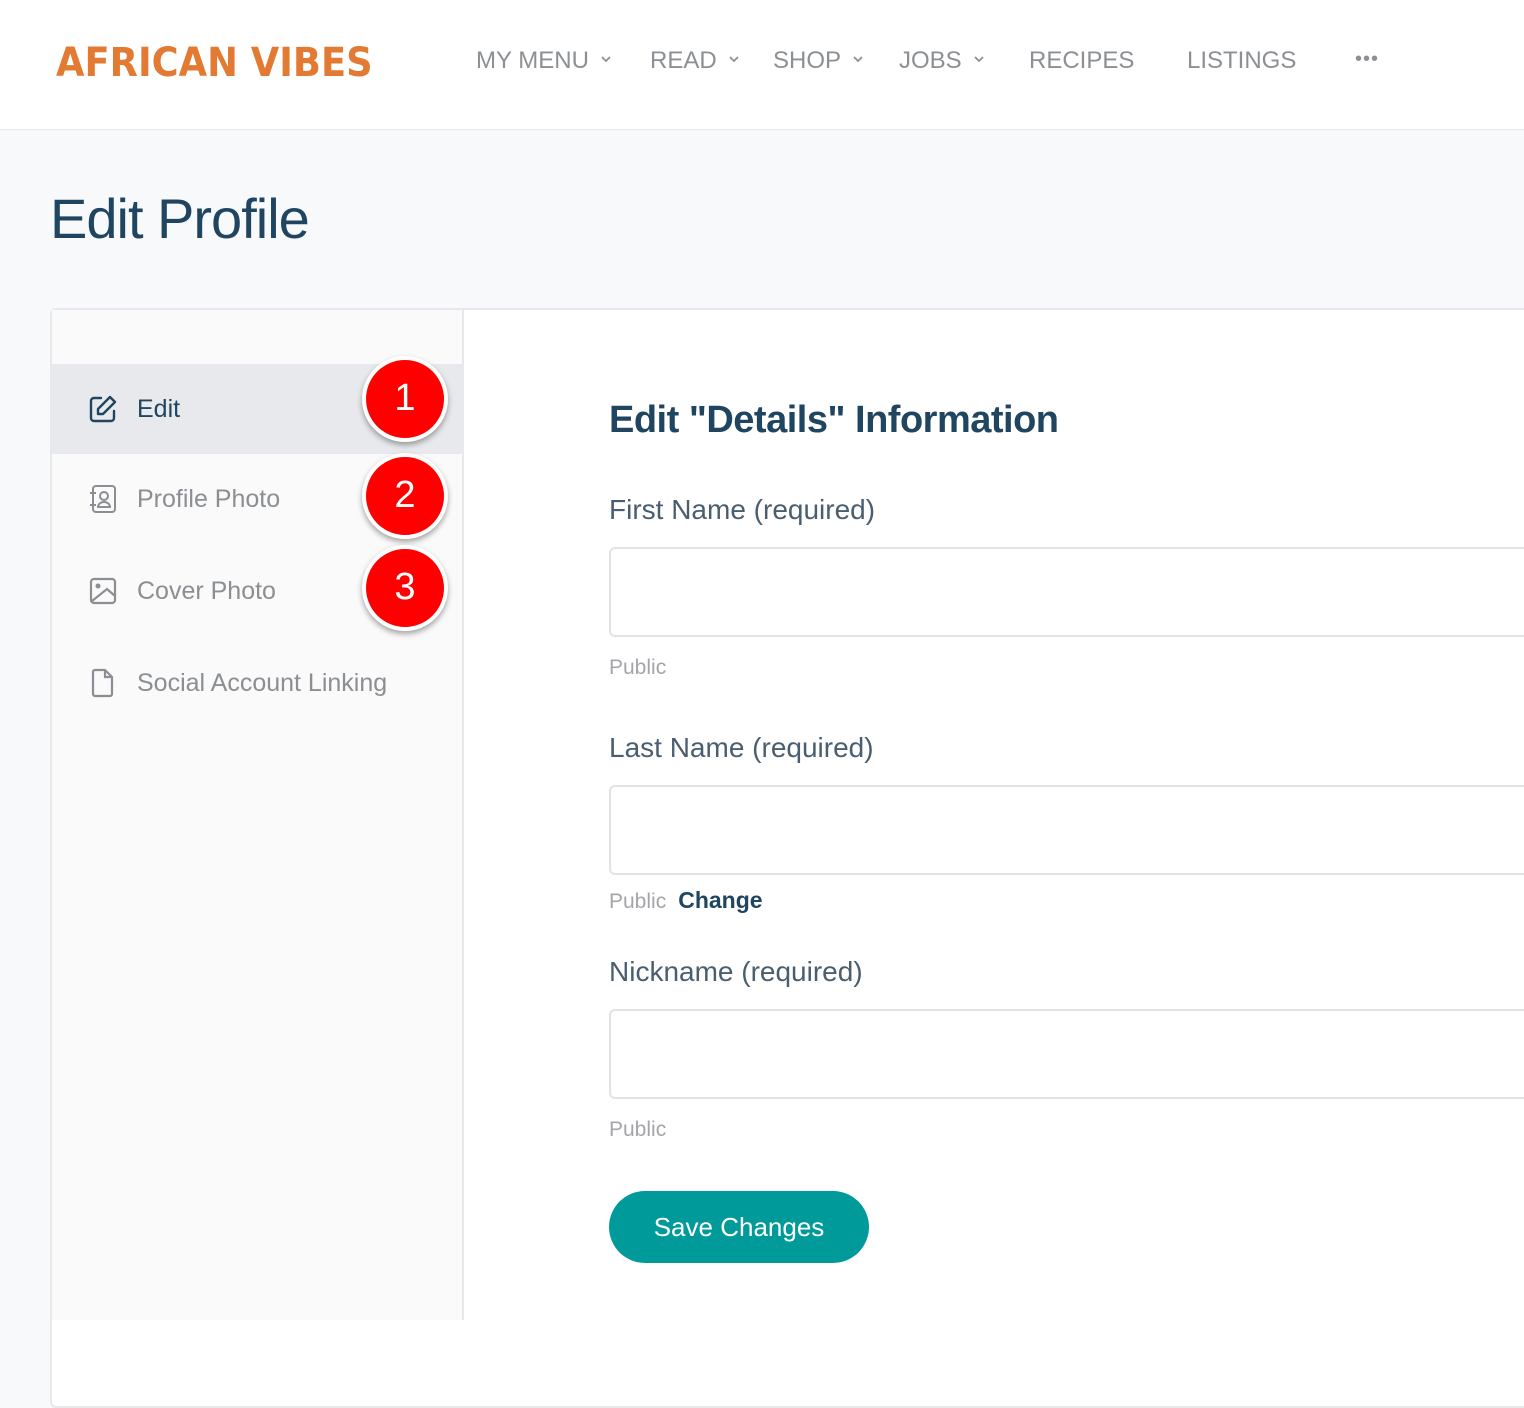 This screenshot has height=1408, width=1524. I want to click on nav-item-read: READ, so click(695, 61).